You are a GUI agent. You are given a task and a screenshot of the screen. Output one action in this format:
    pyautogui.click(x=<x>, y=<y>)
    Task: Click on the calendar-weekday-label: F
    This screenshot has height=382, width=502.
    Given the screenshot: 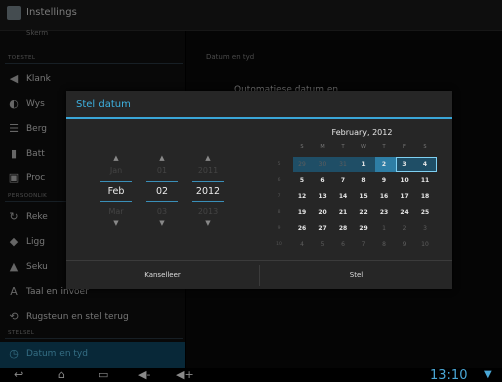 What is the action you would take?
    pyautogui.click(x=404, y=147)
    